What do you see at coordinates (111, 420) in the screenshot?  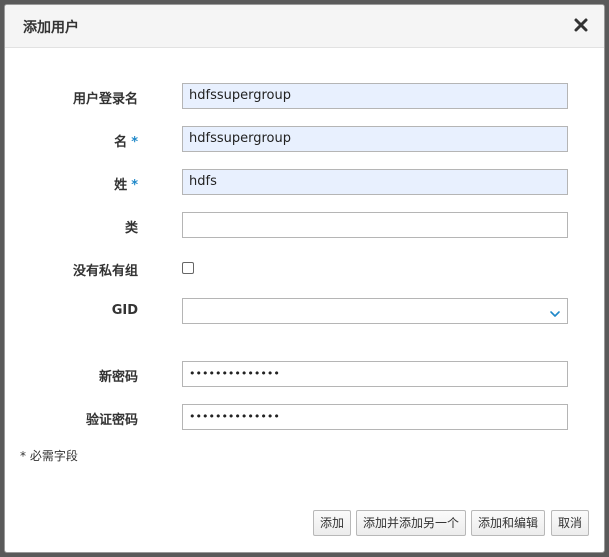 I see `verify-password-label: 验证密码` at bounding box center [111, 420].